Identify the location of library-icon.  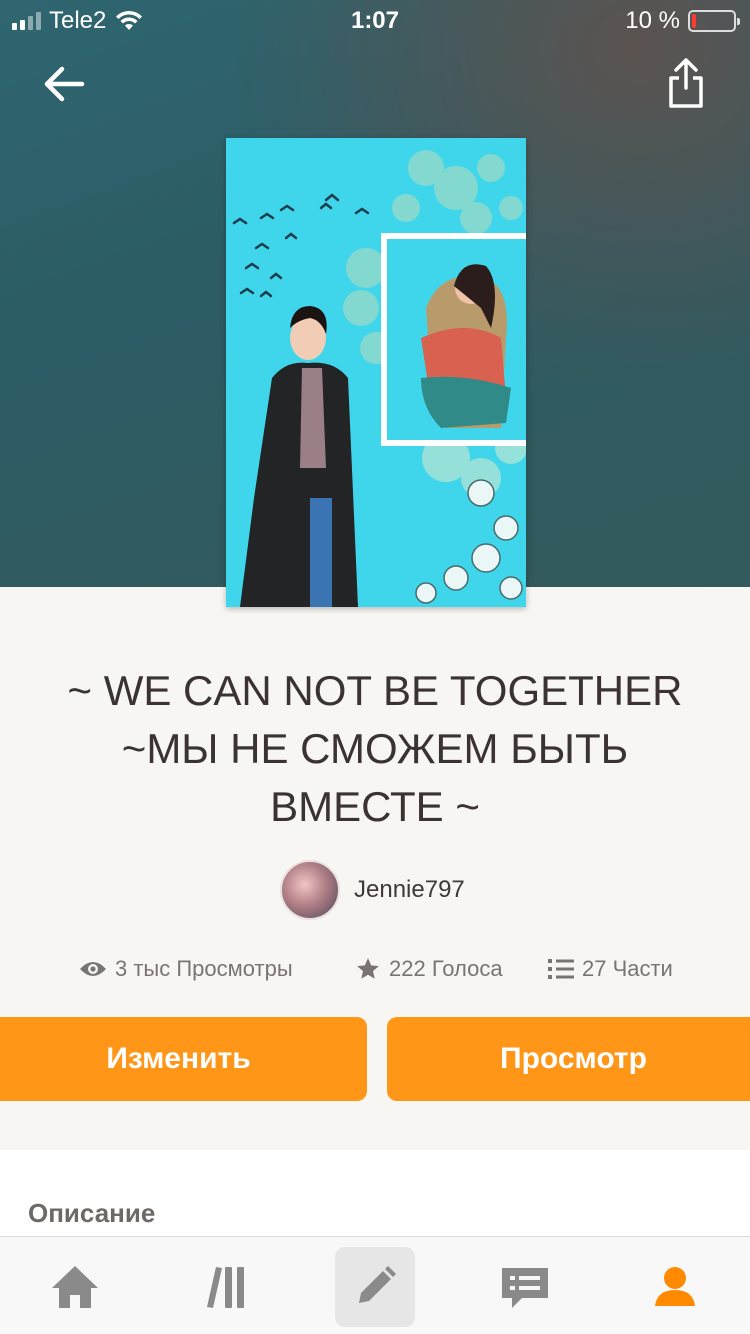
(225, 1287).